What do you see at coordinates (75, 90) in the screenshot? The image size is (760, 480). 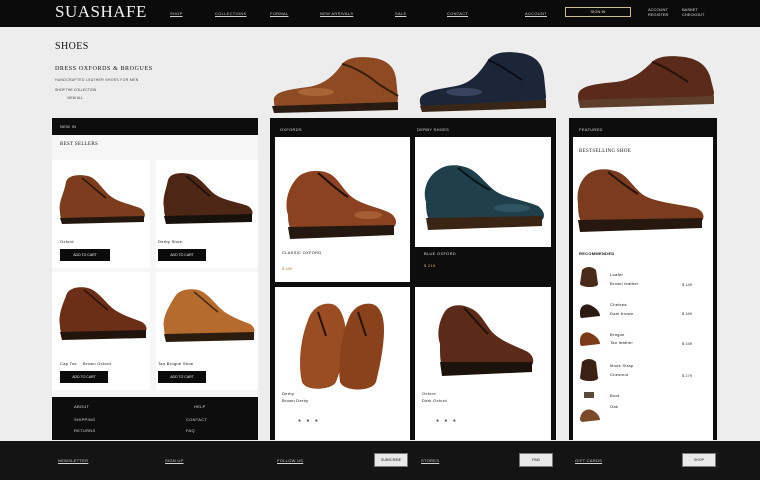 I see `hero-shop-link: SHOP THE COLLECTION` at bounding box center [75, 90].